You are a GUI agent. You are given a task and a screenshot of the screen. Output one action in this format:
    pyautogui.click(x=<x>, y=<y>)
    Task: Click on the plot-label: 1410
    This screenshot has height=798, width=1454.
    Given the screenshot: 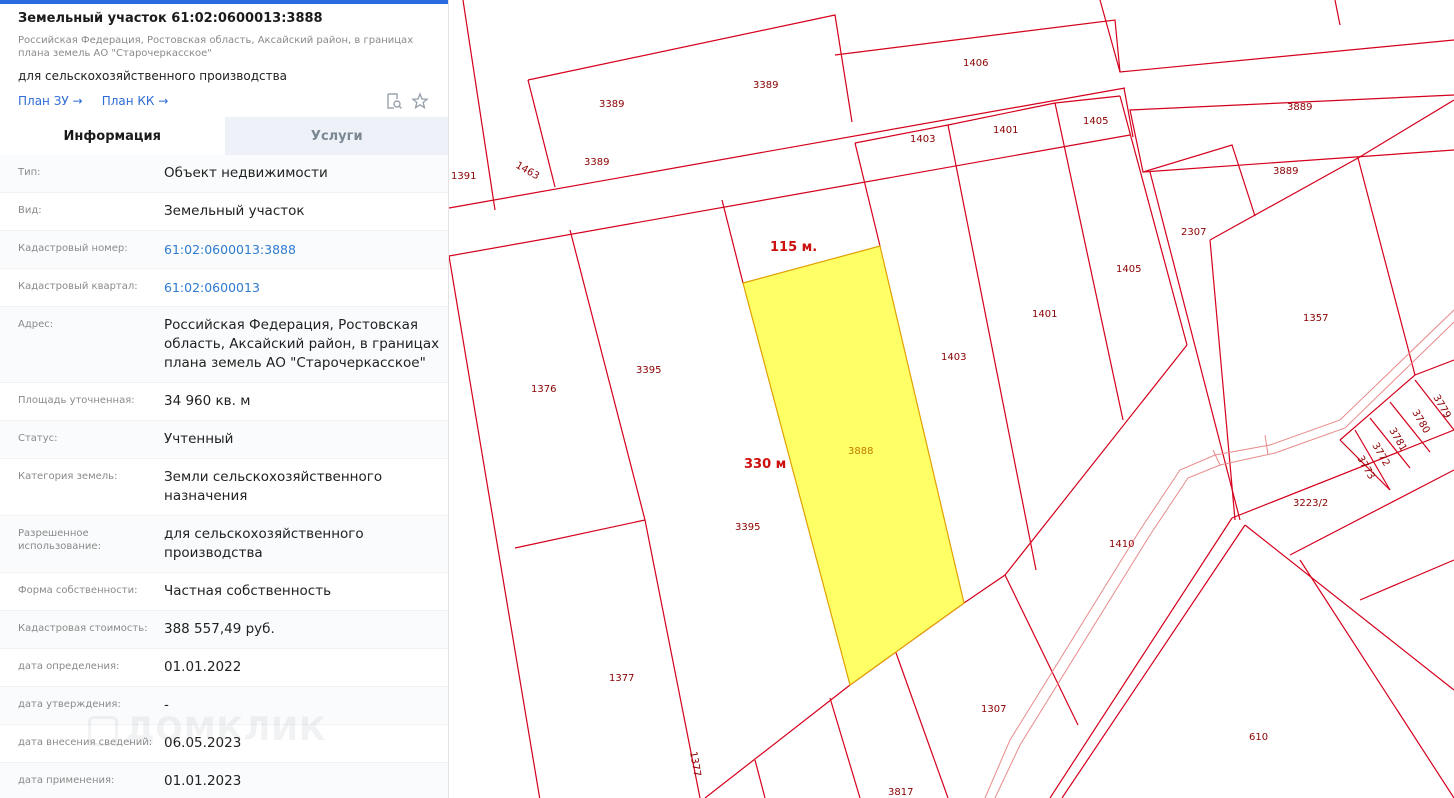 What is the action you would take?
    pyautogui.click(x=1121, y=544)
    